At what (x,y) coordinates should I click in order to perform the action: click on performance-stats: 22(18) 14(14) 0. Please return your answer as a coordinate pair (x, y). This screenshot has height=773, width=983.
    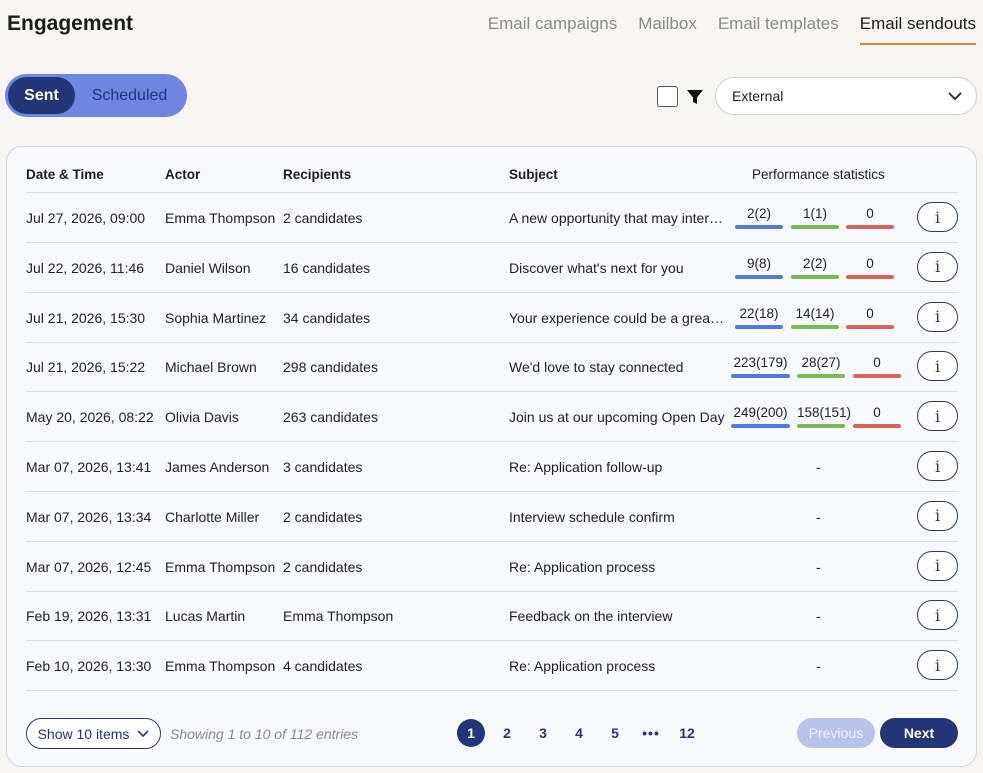
    Looking at the image, I should click on (821, 318).